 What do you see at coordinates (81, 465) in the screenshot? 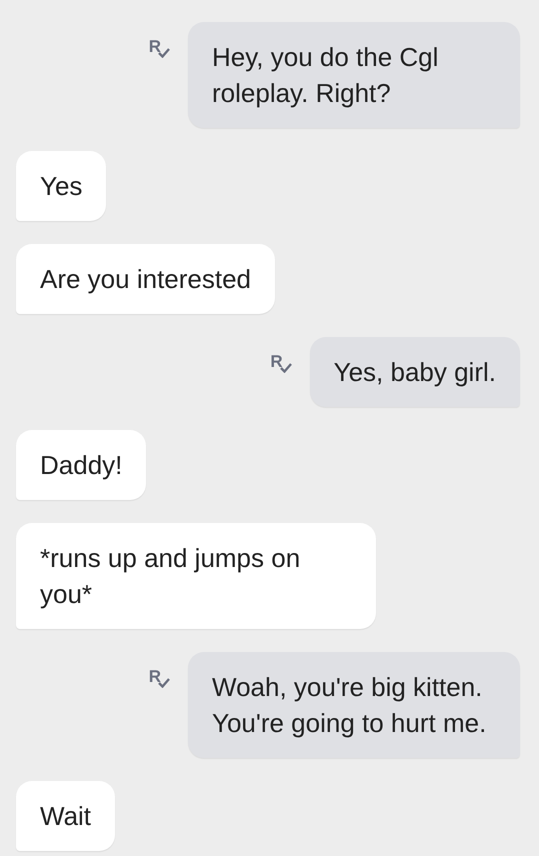
I see `received-message: Daddy!` at bounding box center [81, 465].